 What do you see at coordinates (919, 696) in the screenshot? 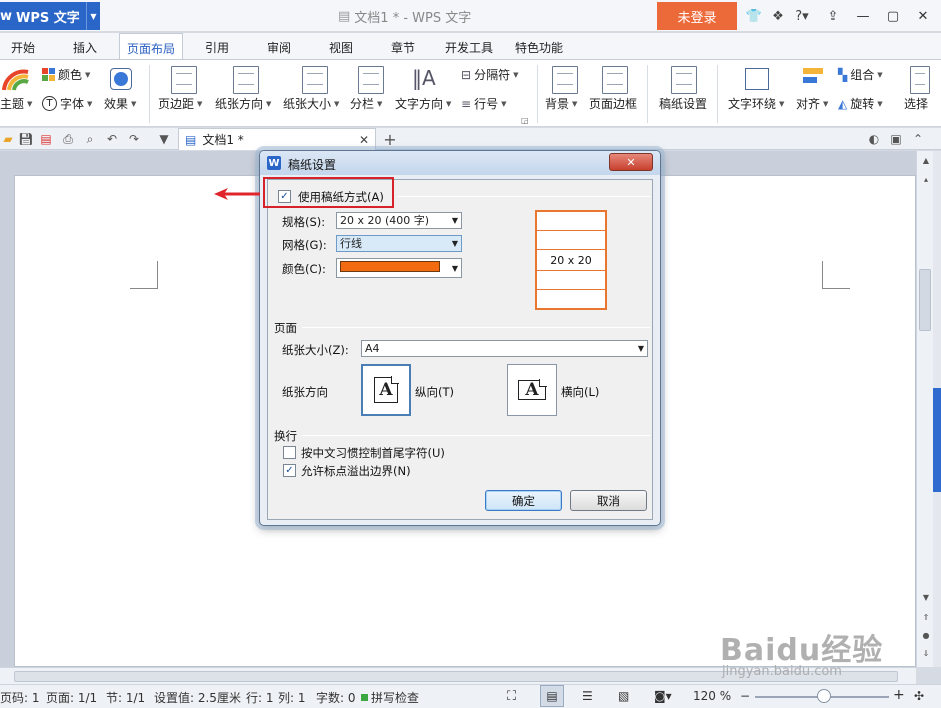
I see `expand-icon: ✣` at bounding box center [919, 696].